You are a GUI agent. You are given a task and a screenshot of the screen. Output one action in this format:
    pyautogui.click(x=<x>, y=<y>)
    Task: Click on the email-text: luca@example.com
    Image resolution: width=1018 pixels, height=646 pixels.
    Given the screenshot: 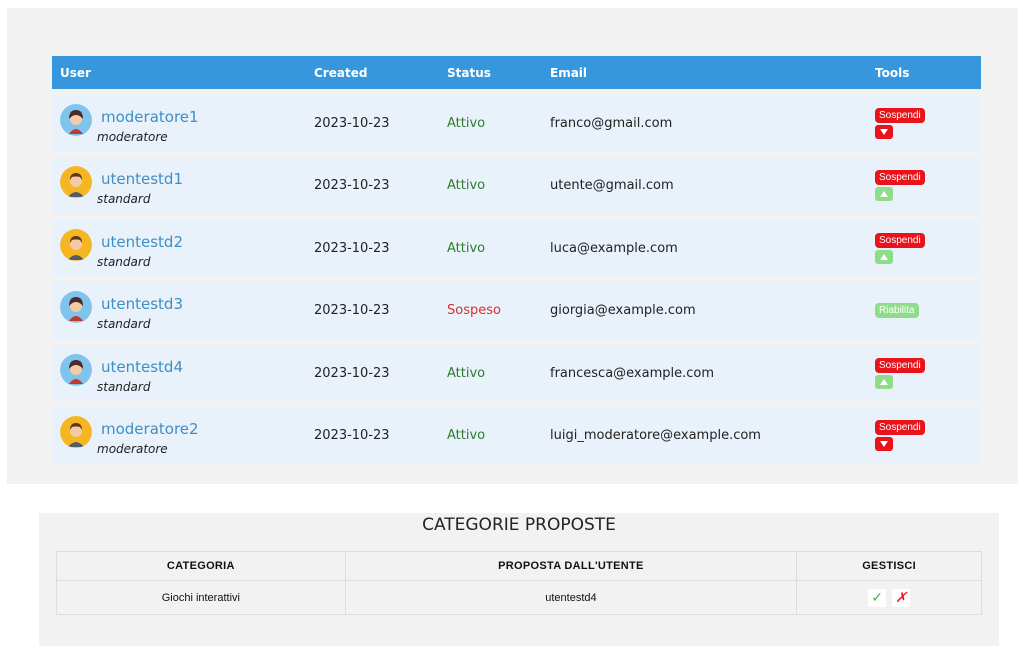 What is the action you would take?
    pyautogui.click(x=614, y=248)
    